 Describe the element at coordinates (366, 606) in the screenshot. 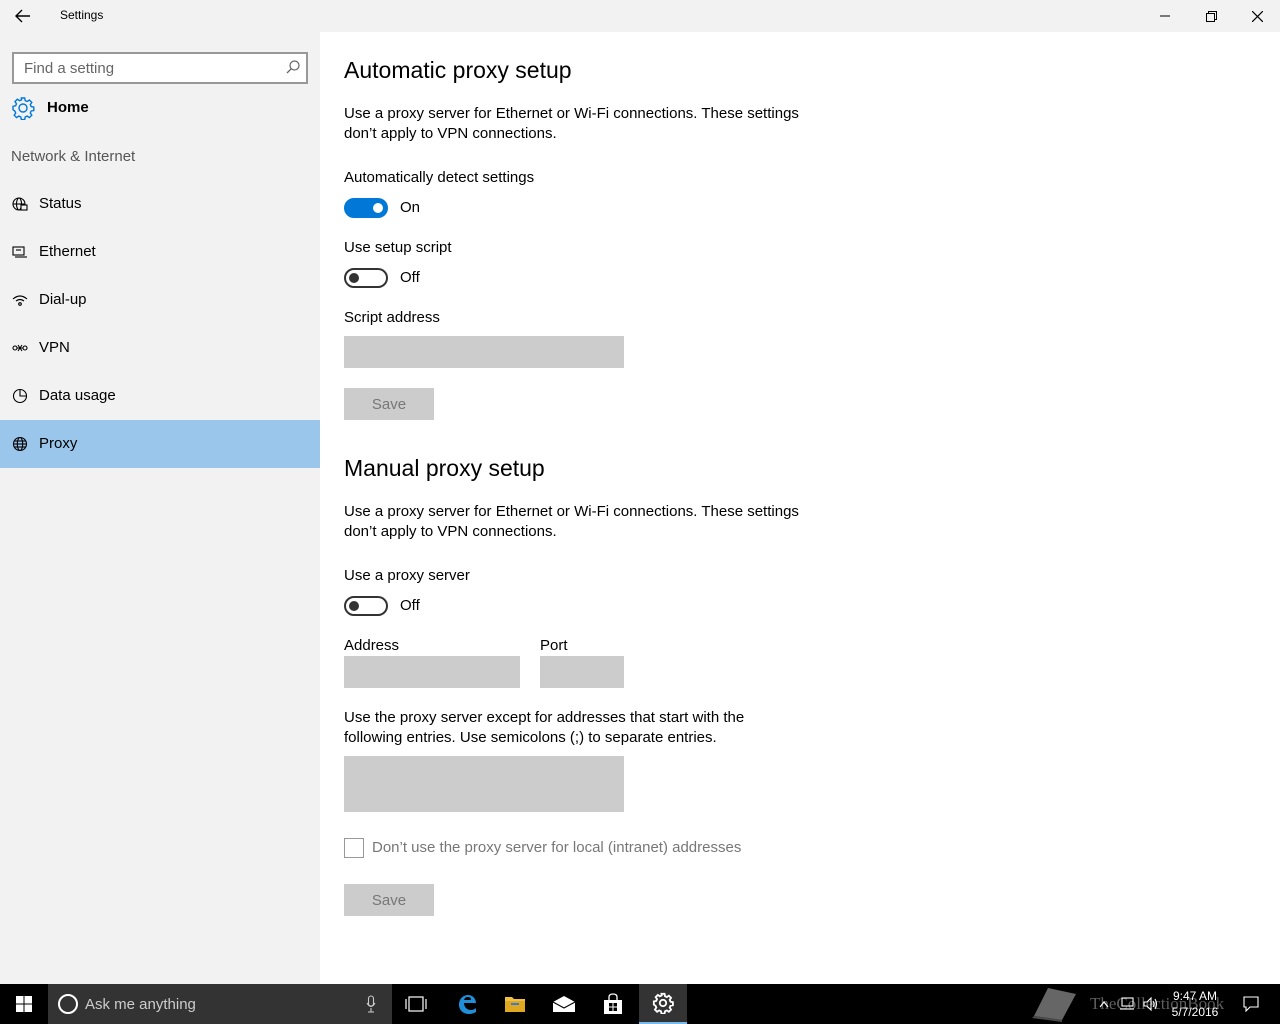

I see `use-proxy-toggle` at that location.